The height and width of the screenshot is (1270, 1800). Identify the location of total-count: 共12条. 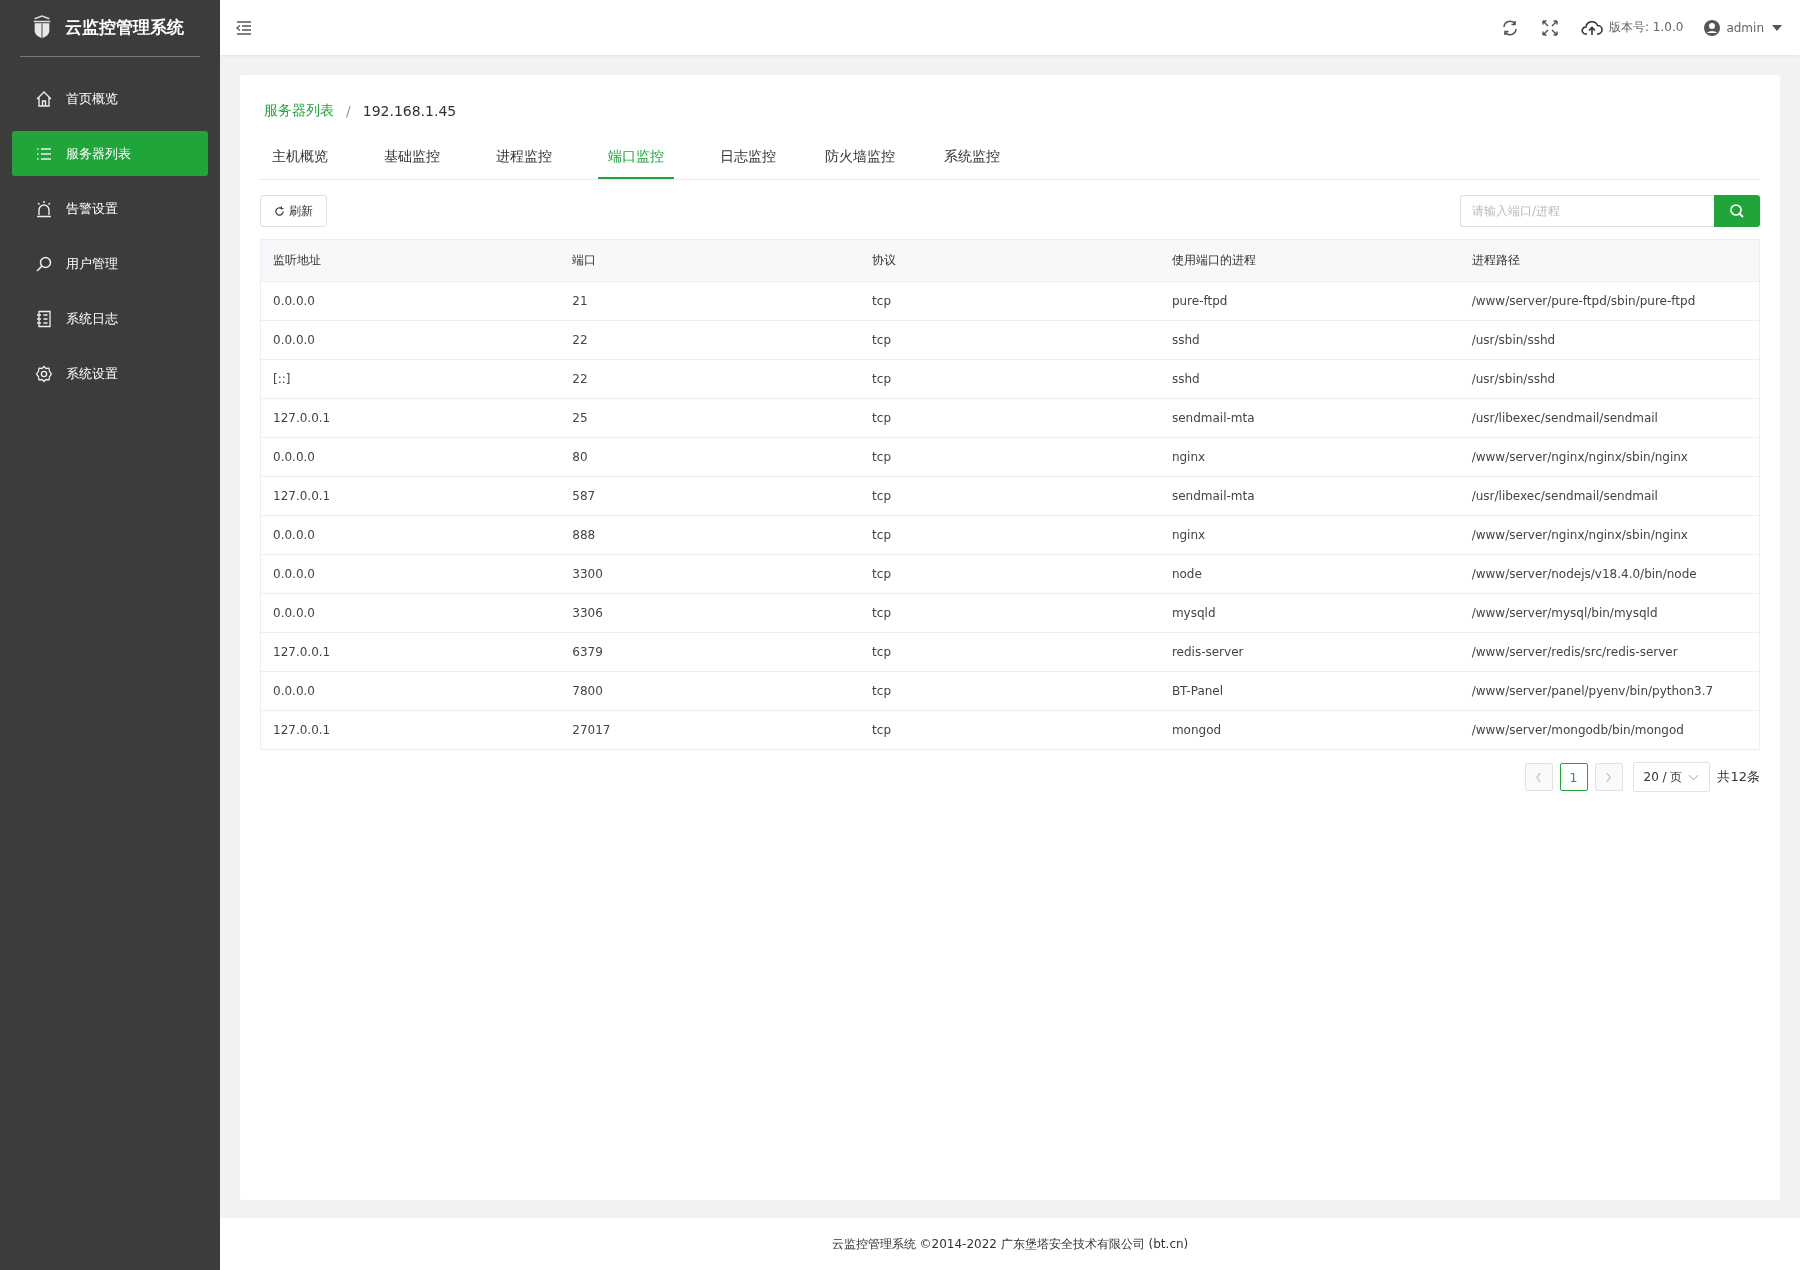
(1738, 777).